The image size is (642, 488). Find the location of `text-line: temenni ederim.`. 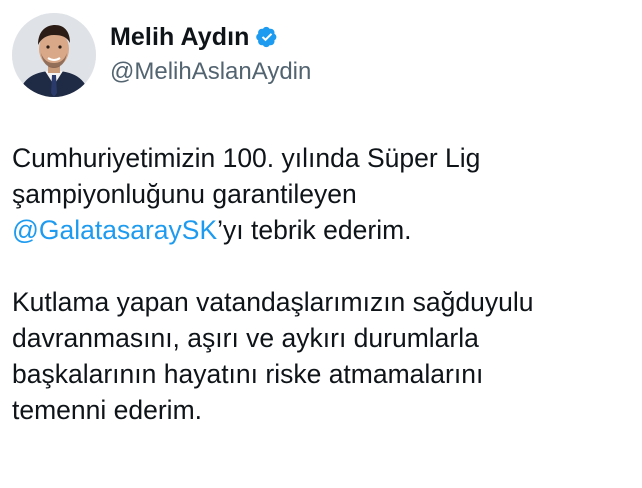

text-line: temenni ederim. is located at coordinates (107, 410).